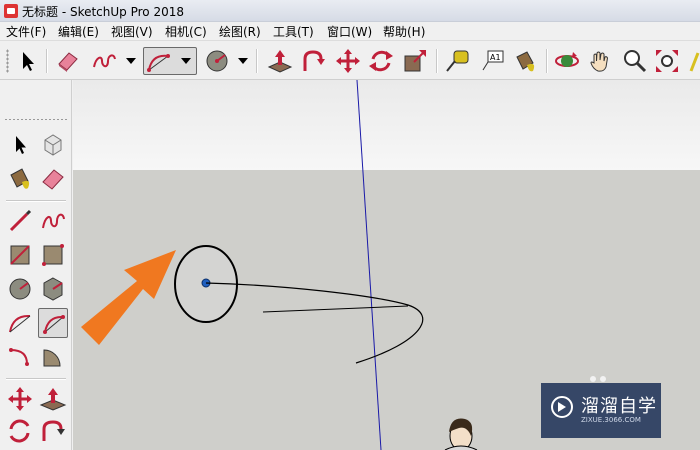  I want to click on orange-pointer-arrow, so click(128, 297).